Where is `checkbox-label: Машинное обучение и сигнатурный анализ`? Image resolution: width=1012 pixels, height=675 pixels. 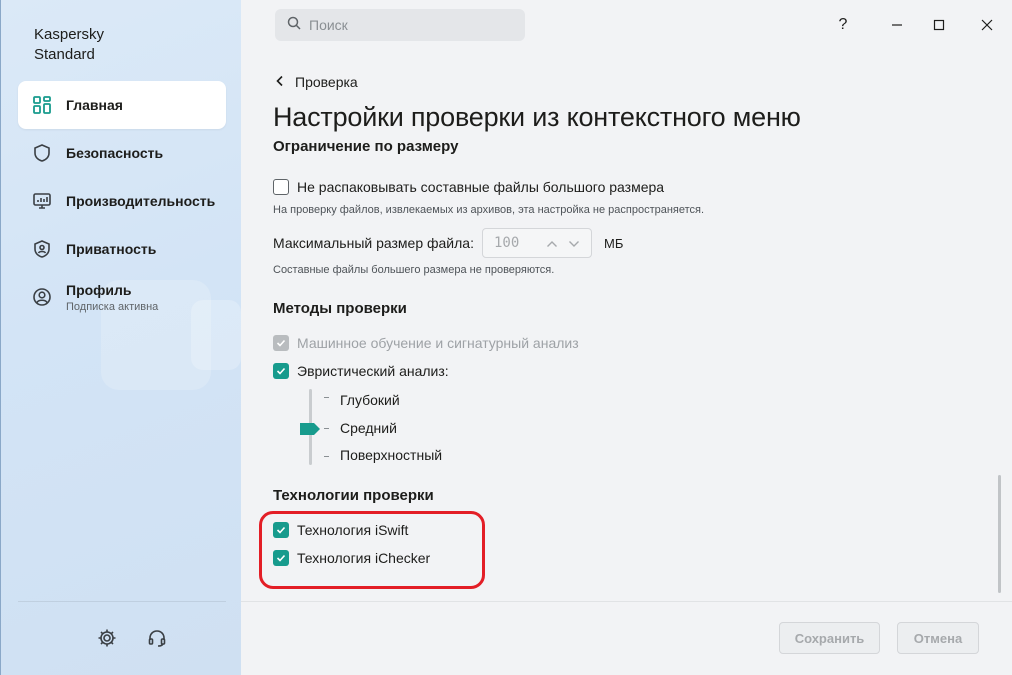
checkbox-label: Машинное обучение и сигнатурный анализ is located at coordinates (438, 343).